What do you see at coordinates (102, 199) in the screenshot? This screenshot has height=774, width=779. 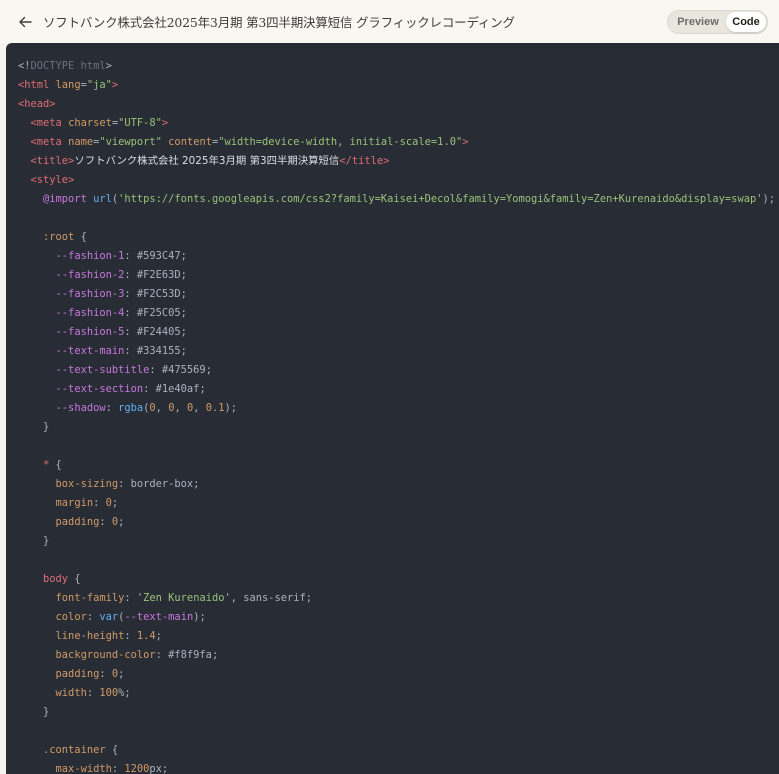 I see `code-token: url` at bounding box center [102, 199].